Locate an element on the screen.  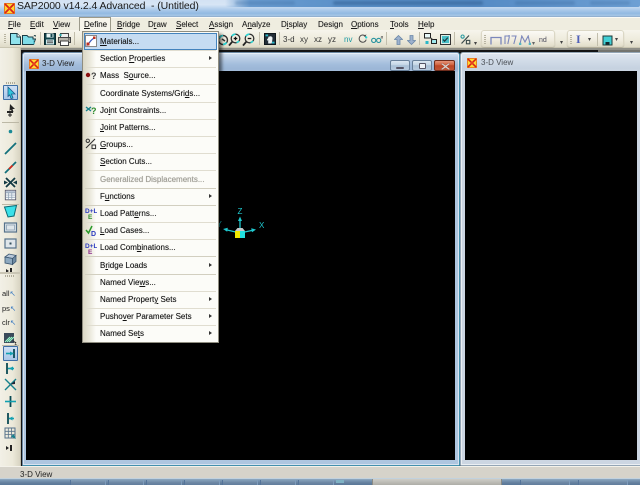
svg-text: Z is located at coordinates (240, 211).